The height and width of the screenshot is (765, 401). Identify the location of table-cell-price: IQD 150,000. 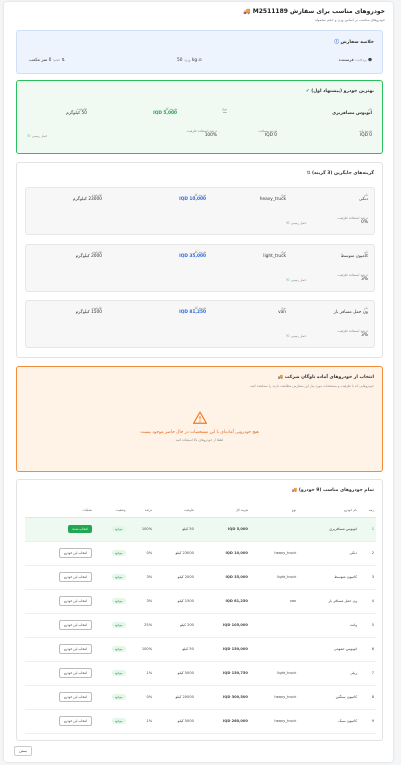
(222, 649).